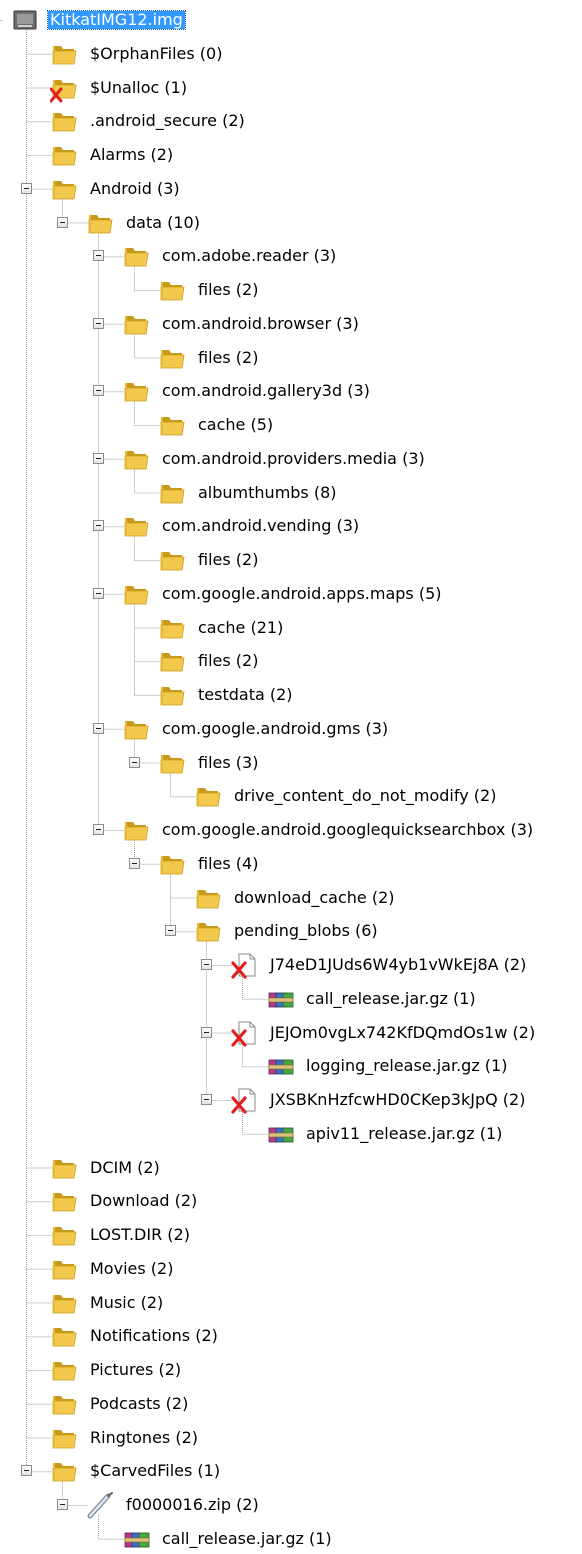 This screenshot has height=1554, width=582. Describe the element at coordinates (135, 188) in the screenshot. I see `tree-node-label: Android (3)` at that location.